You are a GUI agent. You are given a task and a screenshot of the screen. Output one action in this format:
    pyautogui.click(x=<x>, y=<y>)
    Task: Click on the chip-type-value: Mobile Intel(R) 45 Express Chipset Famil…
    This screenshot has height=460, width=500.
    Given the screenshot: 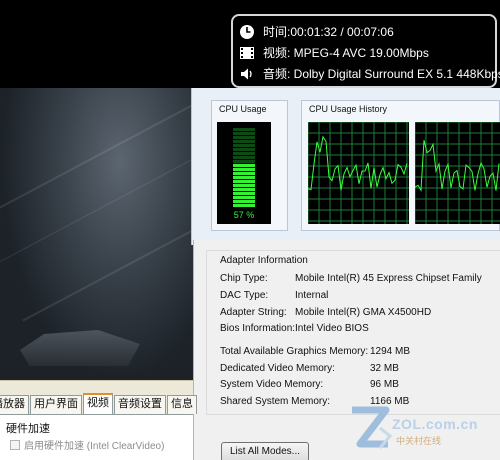 What is the action you would take?
    pyautogui.click(x=388, y=278)
    